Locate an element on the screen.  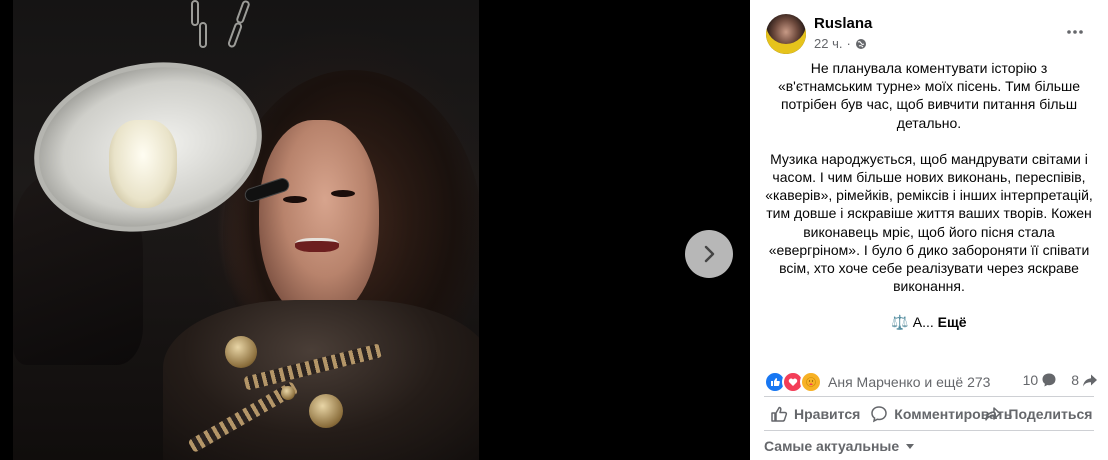
care-icon is located at coordinates (811, 382).